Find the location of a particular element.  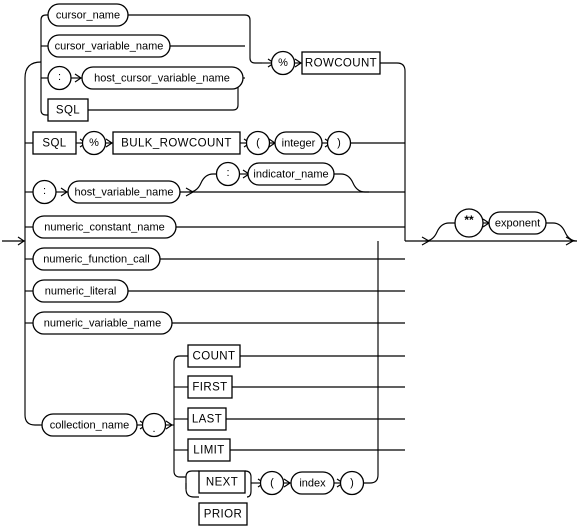

node-rparen-1: ) is located at coordinates (339, 143).